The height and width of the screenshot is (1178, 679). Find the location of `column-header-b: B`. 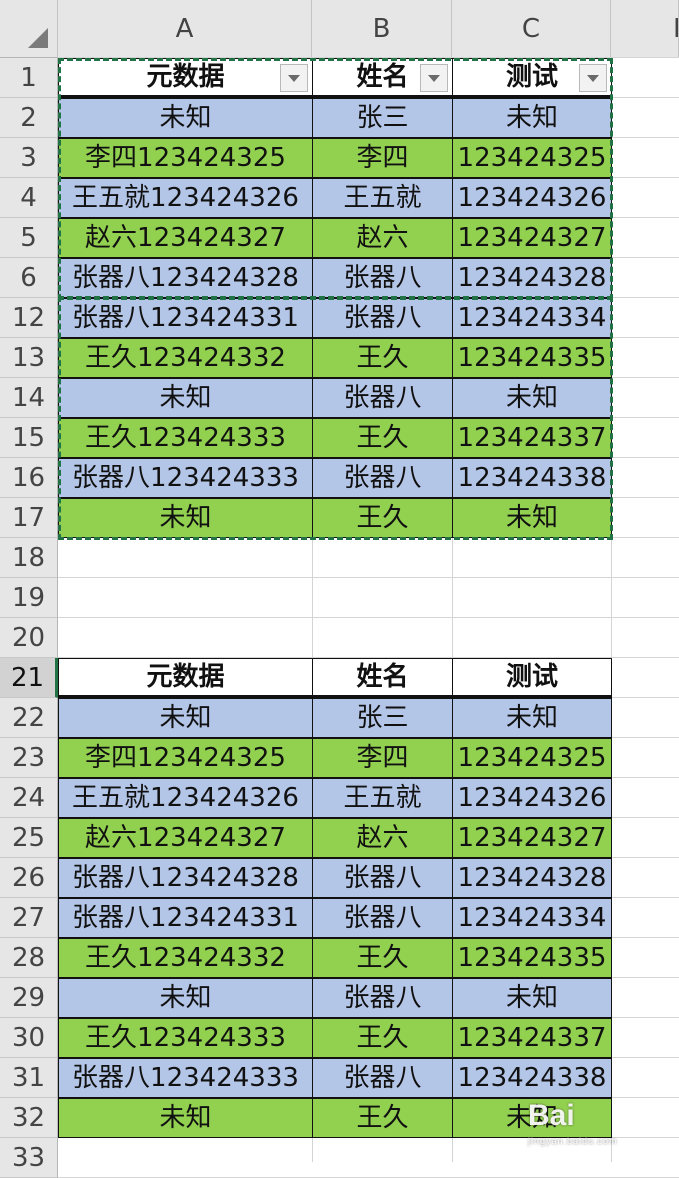

column-header-b: B is located at coordinates (382, 29).